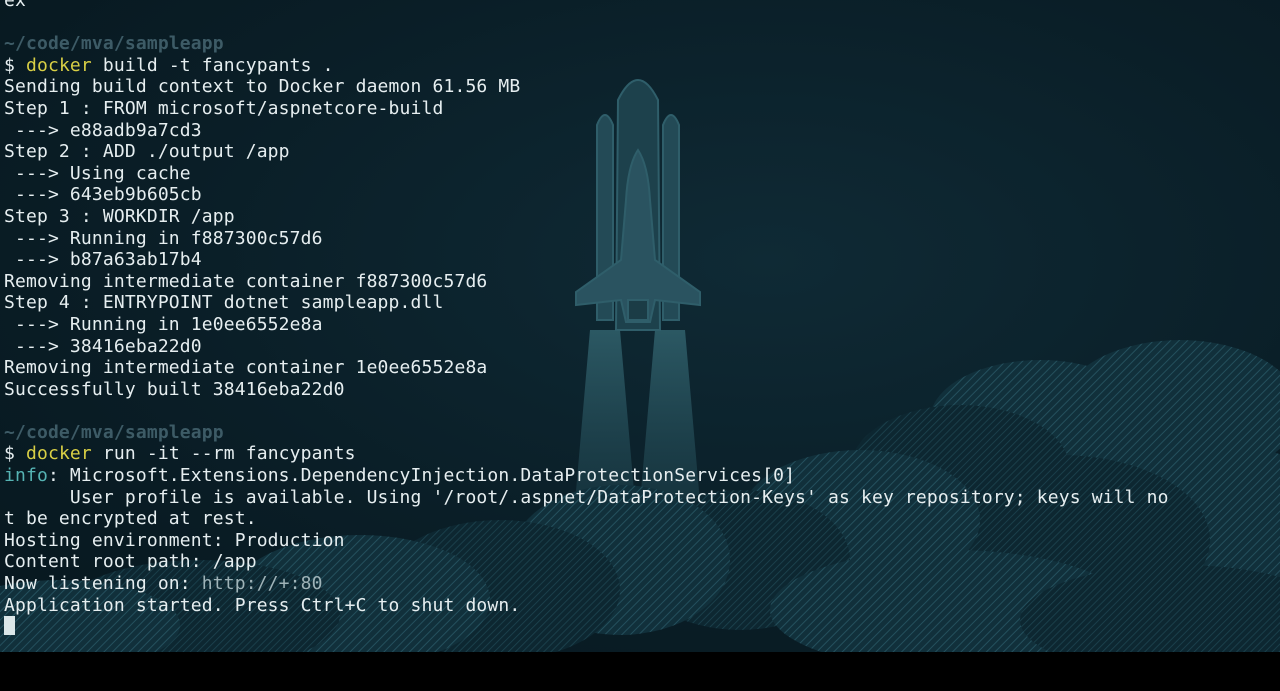  Describe the element at coordinates (174, 540) in the screenshot. I see `output-text: Hosting environment: Production` at that location.